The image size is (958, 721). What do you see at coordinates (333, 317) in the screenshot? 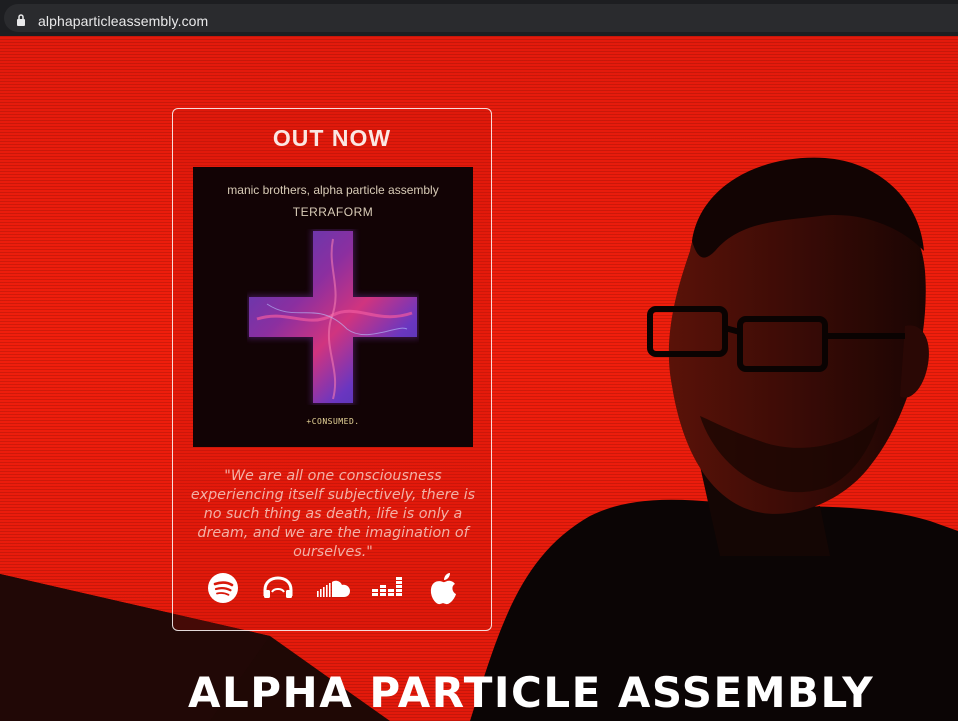
I see `nebula-cross-art` at bounding box center [333, 317].